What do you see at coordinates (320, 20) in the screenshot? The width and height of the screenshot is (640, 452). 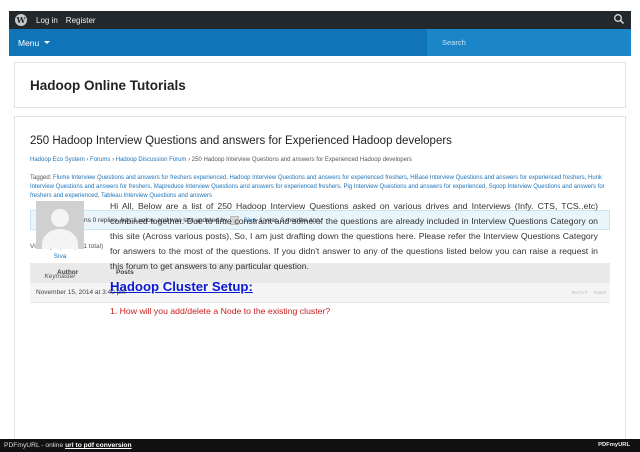 I see `admin-bar: W Log in Register` at bounding box center [320, 20].